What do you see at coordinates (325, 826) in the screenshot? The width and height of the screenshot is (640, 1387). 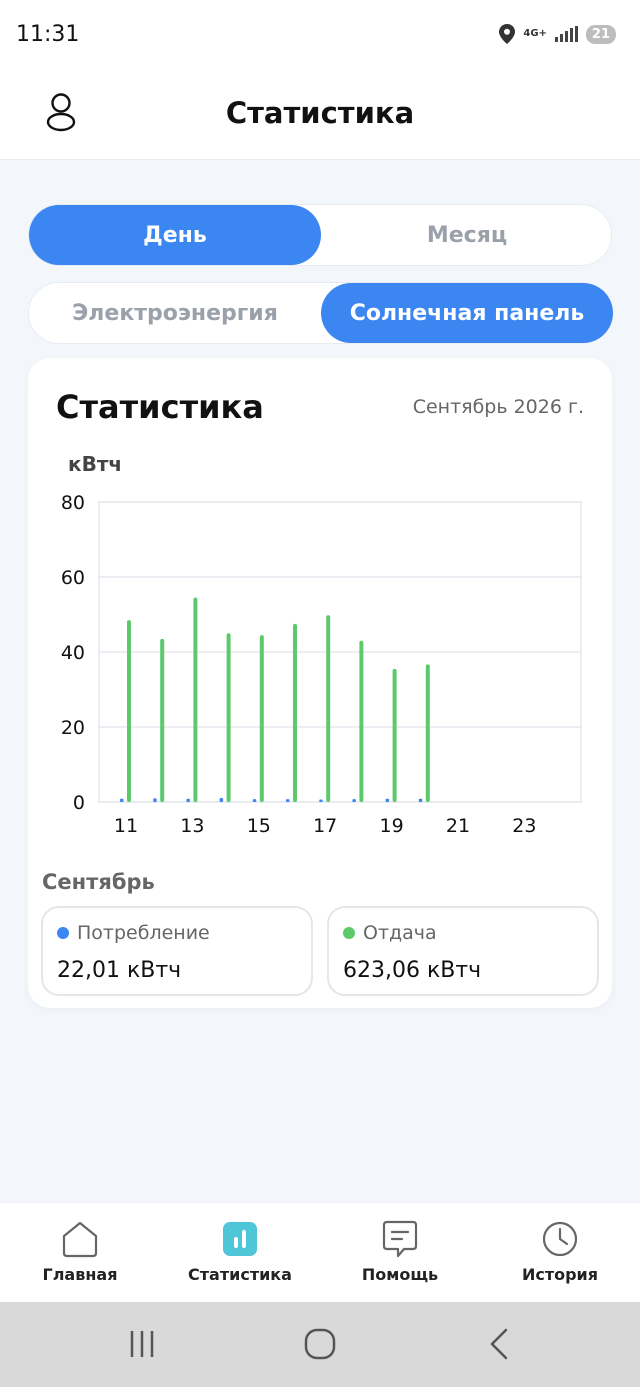 I see `x-tick-label: 17` at bounding box center [325, 826].